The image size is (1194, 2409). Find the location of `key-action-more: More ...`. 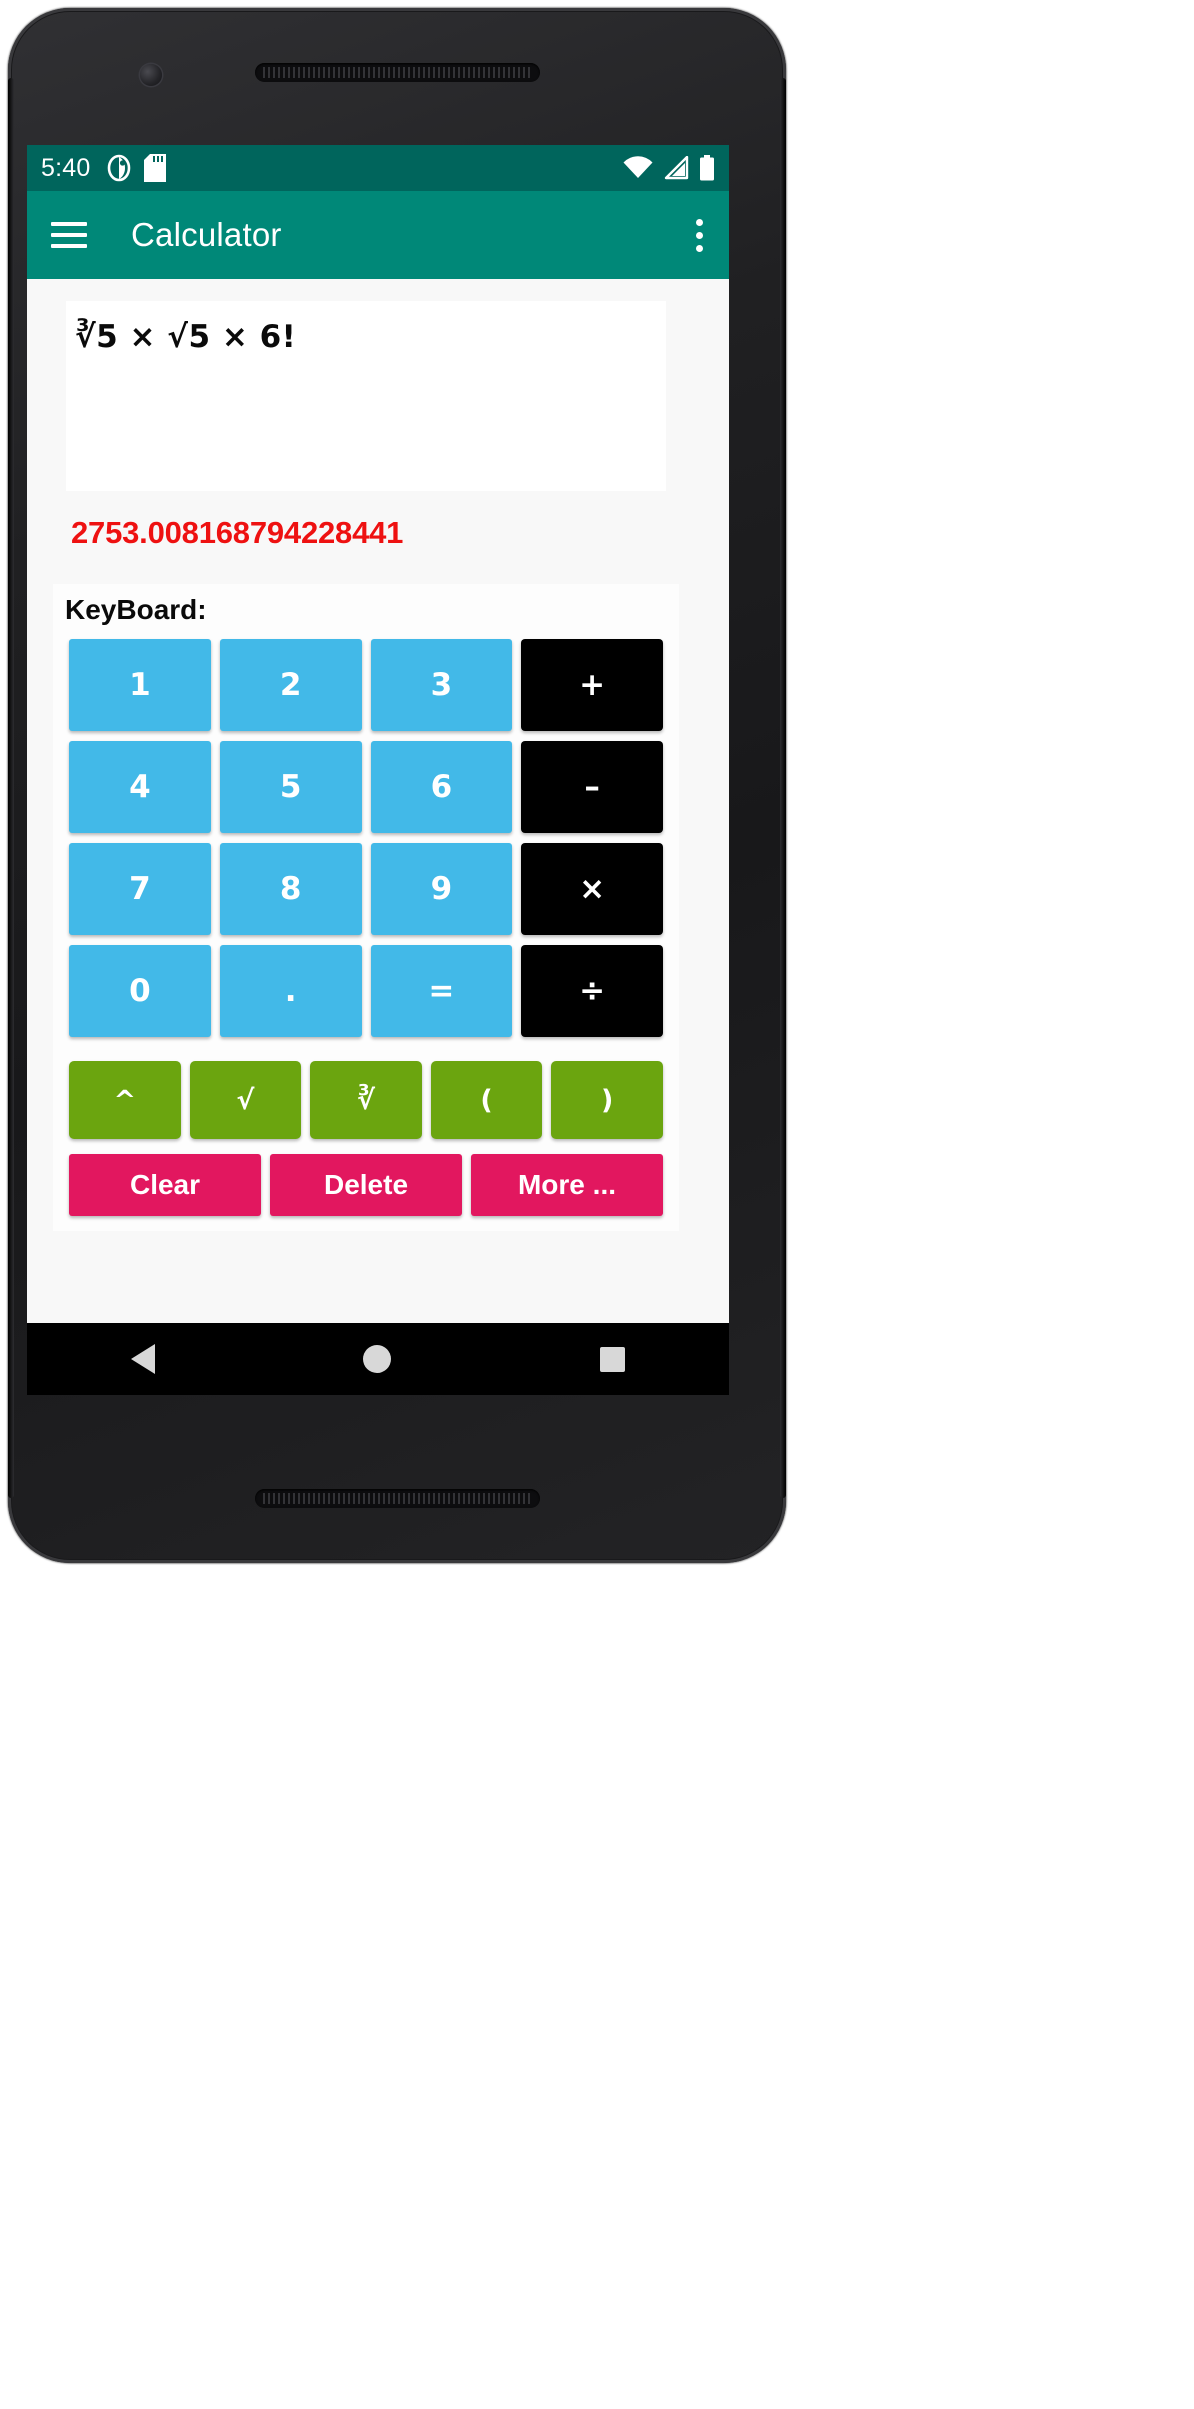

key-action-more: More ... is located at coordinates (567, 1185).